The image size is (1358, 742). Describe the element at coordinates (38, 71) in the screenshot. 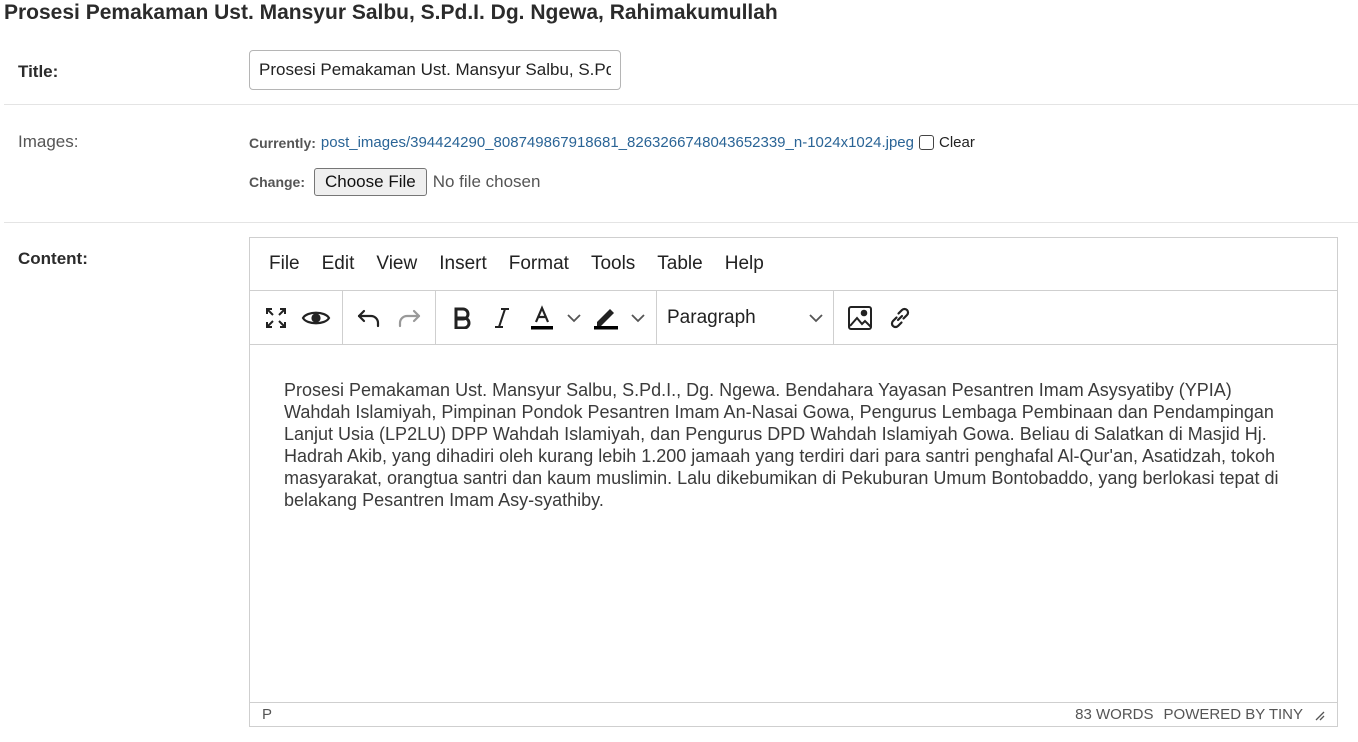

I see `title-label: Title:` at that location.